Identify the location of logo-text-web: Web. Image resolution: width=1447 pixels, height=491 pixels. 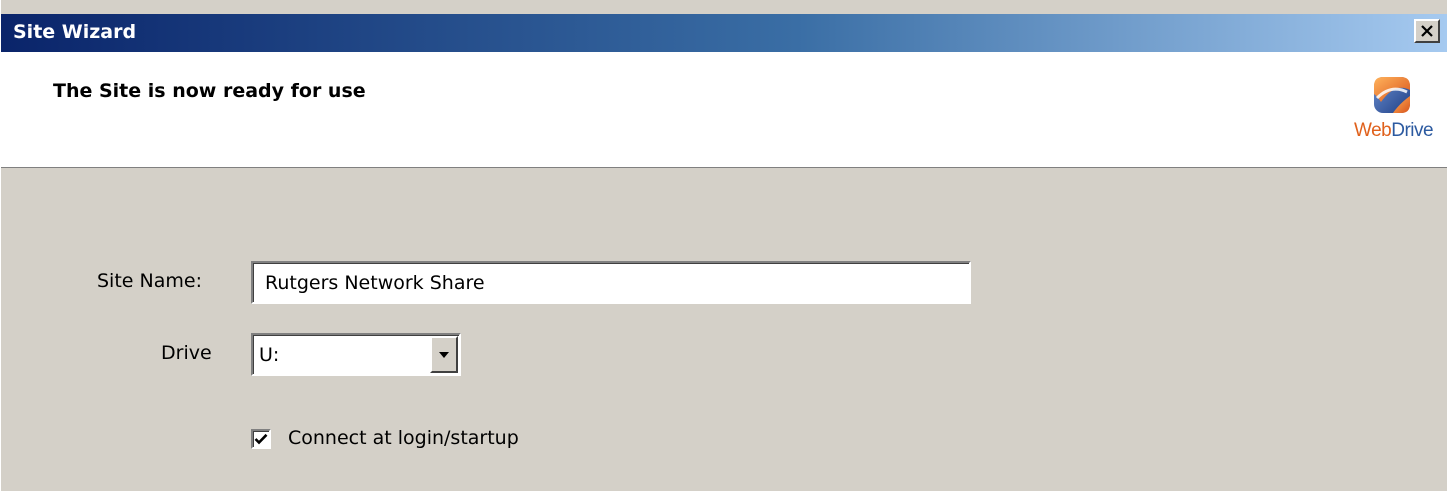
(1373, 130).